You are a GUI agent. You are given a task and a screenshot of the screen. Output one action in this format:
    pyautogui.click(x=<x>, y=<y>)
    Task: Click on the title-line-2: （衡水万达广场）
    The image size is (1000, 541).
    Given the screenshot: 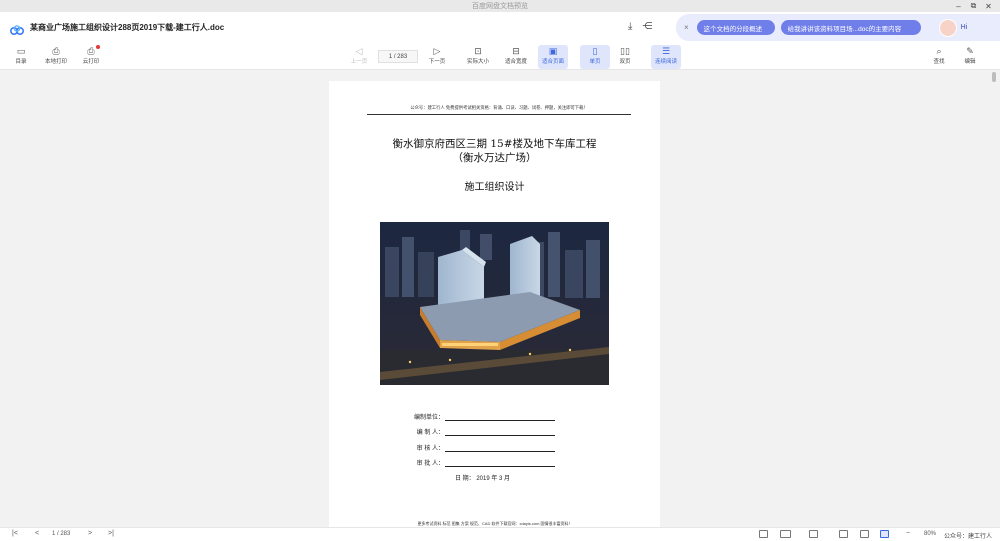 What is the action you would take?
    pyautogui.click(x=494, y=158)
    